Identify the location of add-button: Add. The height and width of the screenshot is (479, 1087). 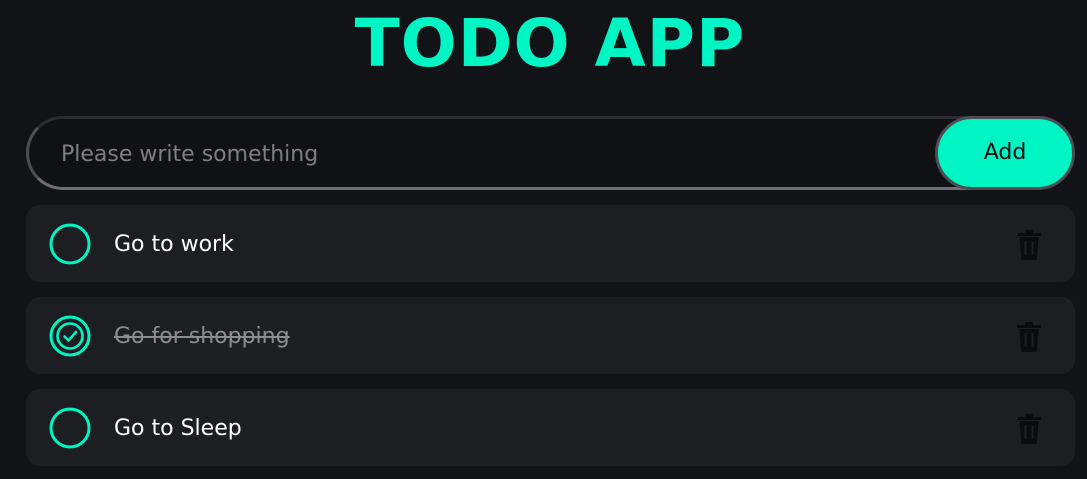
(1005, 153).